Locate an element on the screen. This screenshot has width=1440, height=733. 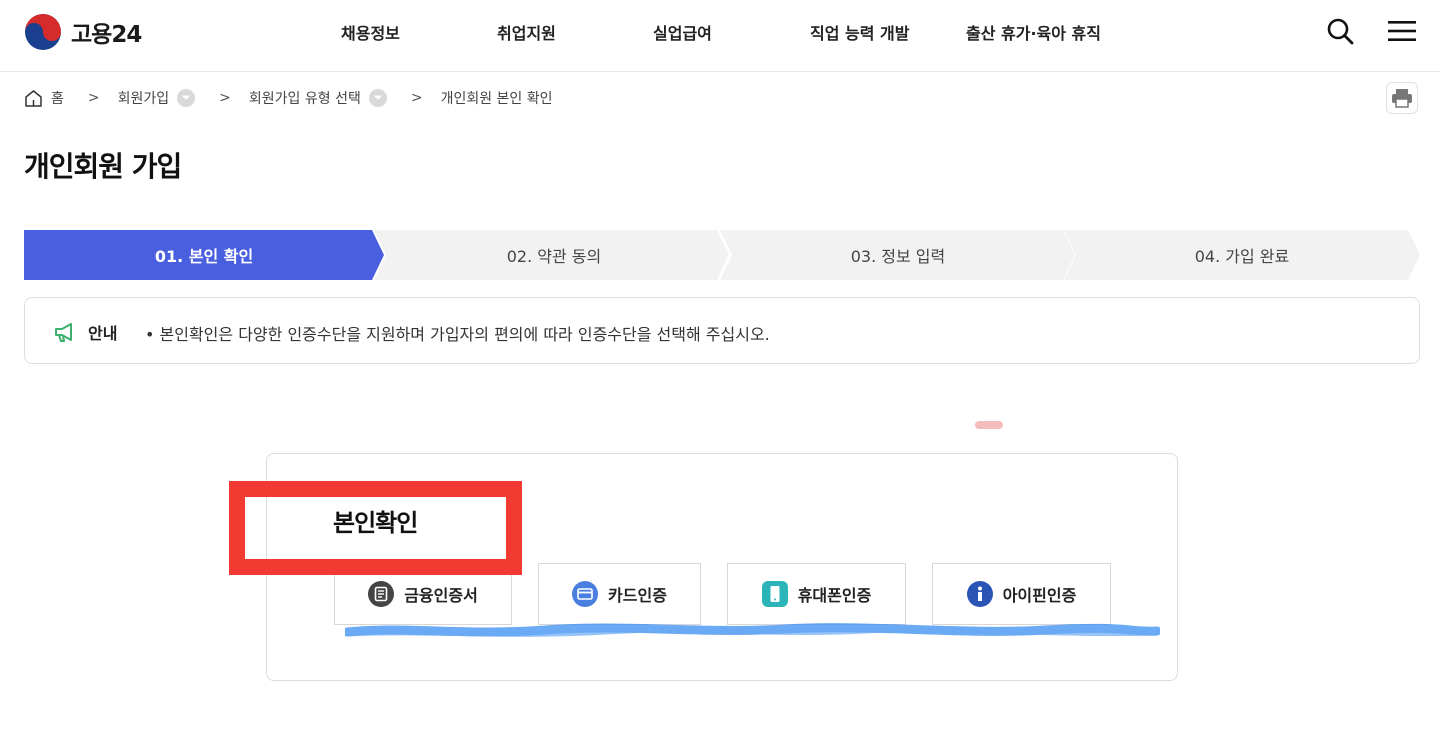
printer-icon is located at coordinates (1402, 98).